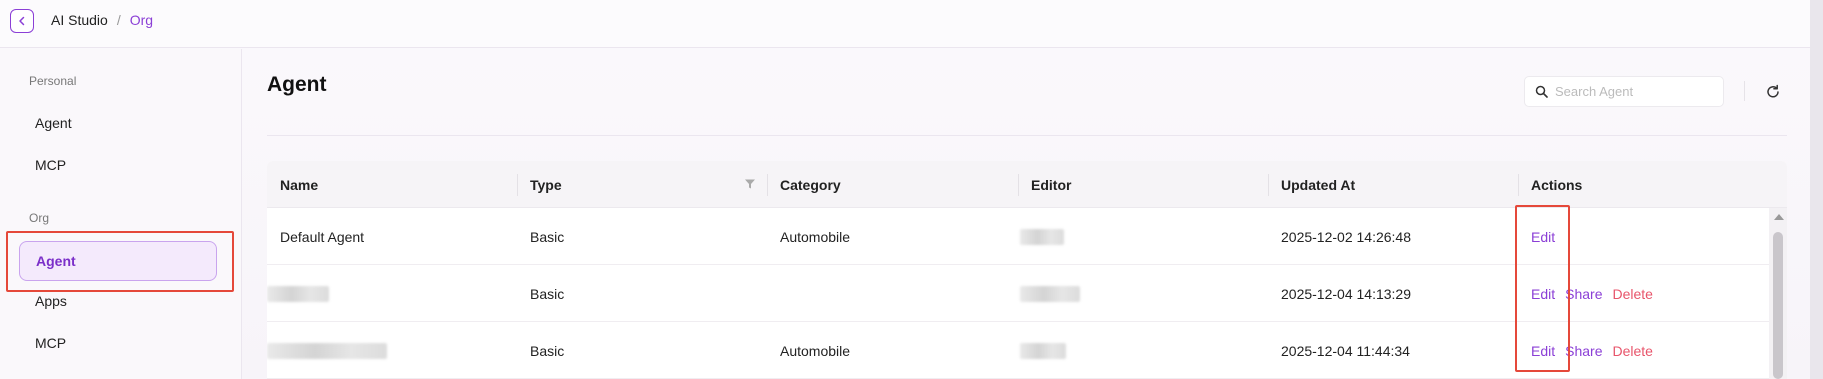 The width and height of the screenshot is (1823, 379). I want to click on refresh-button, so click(1773, 92).